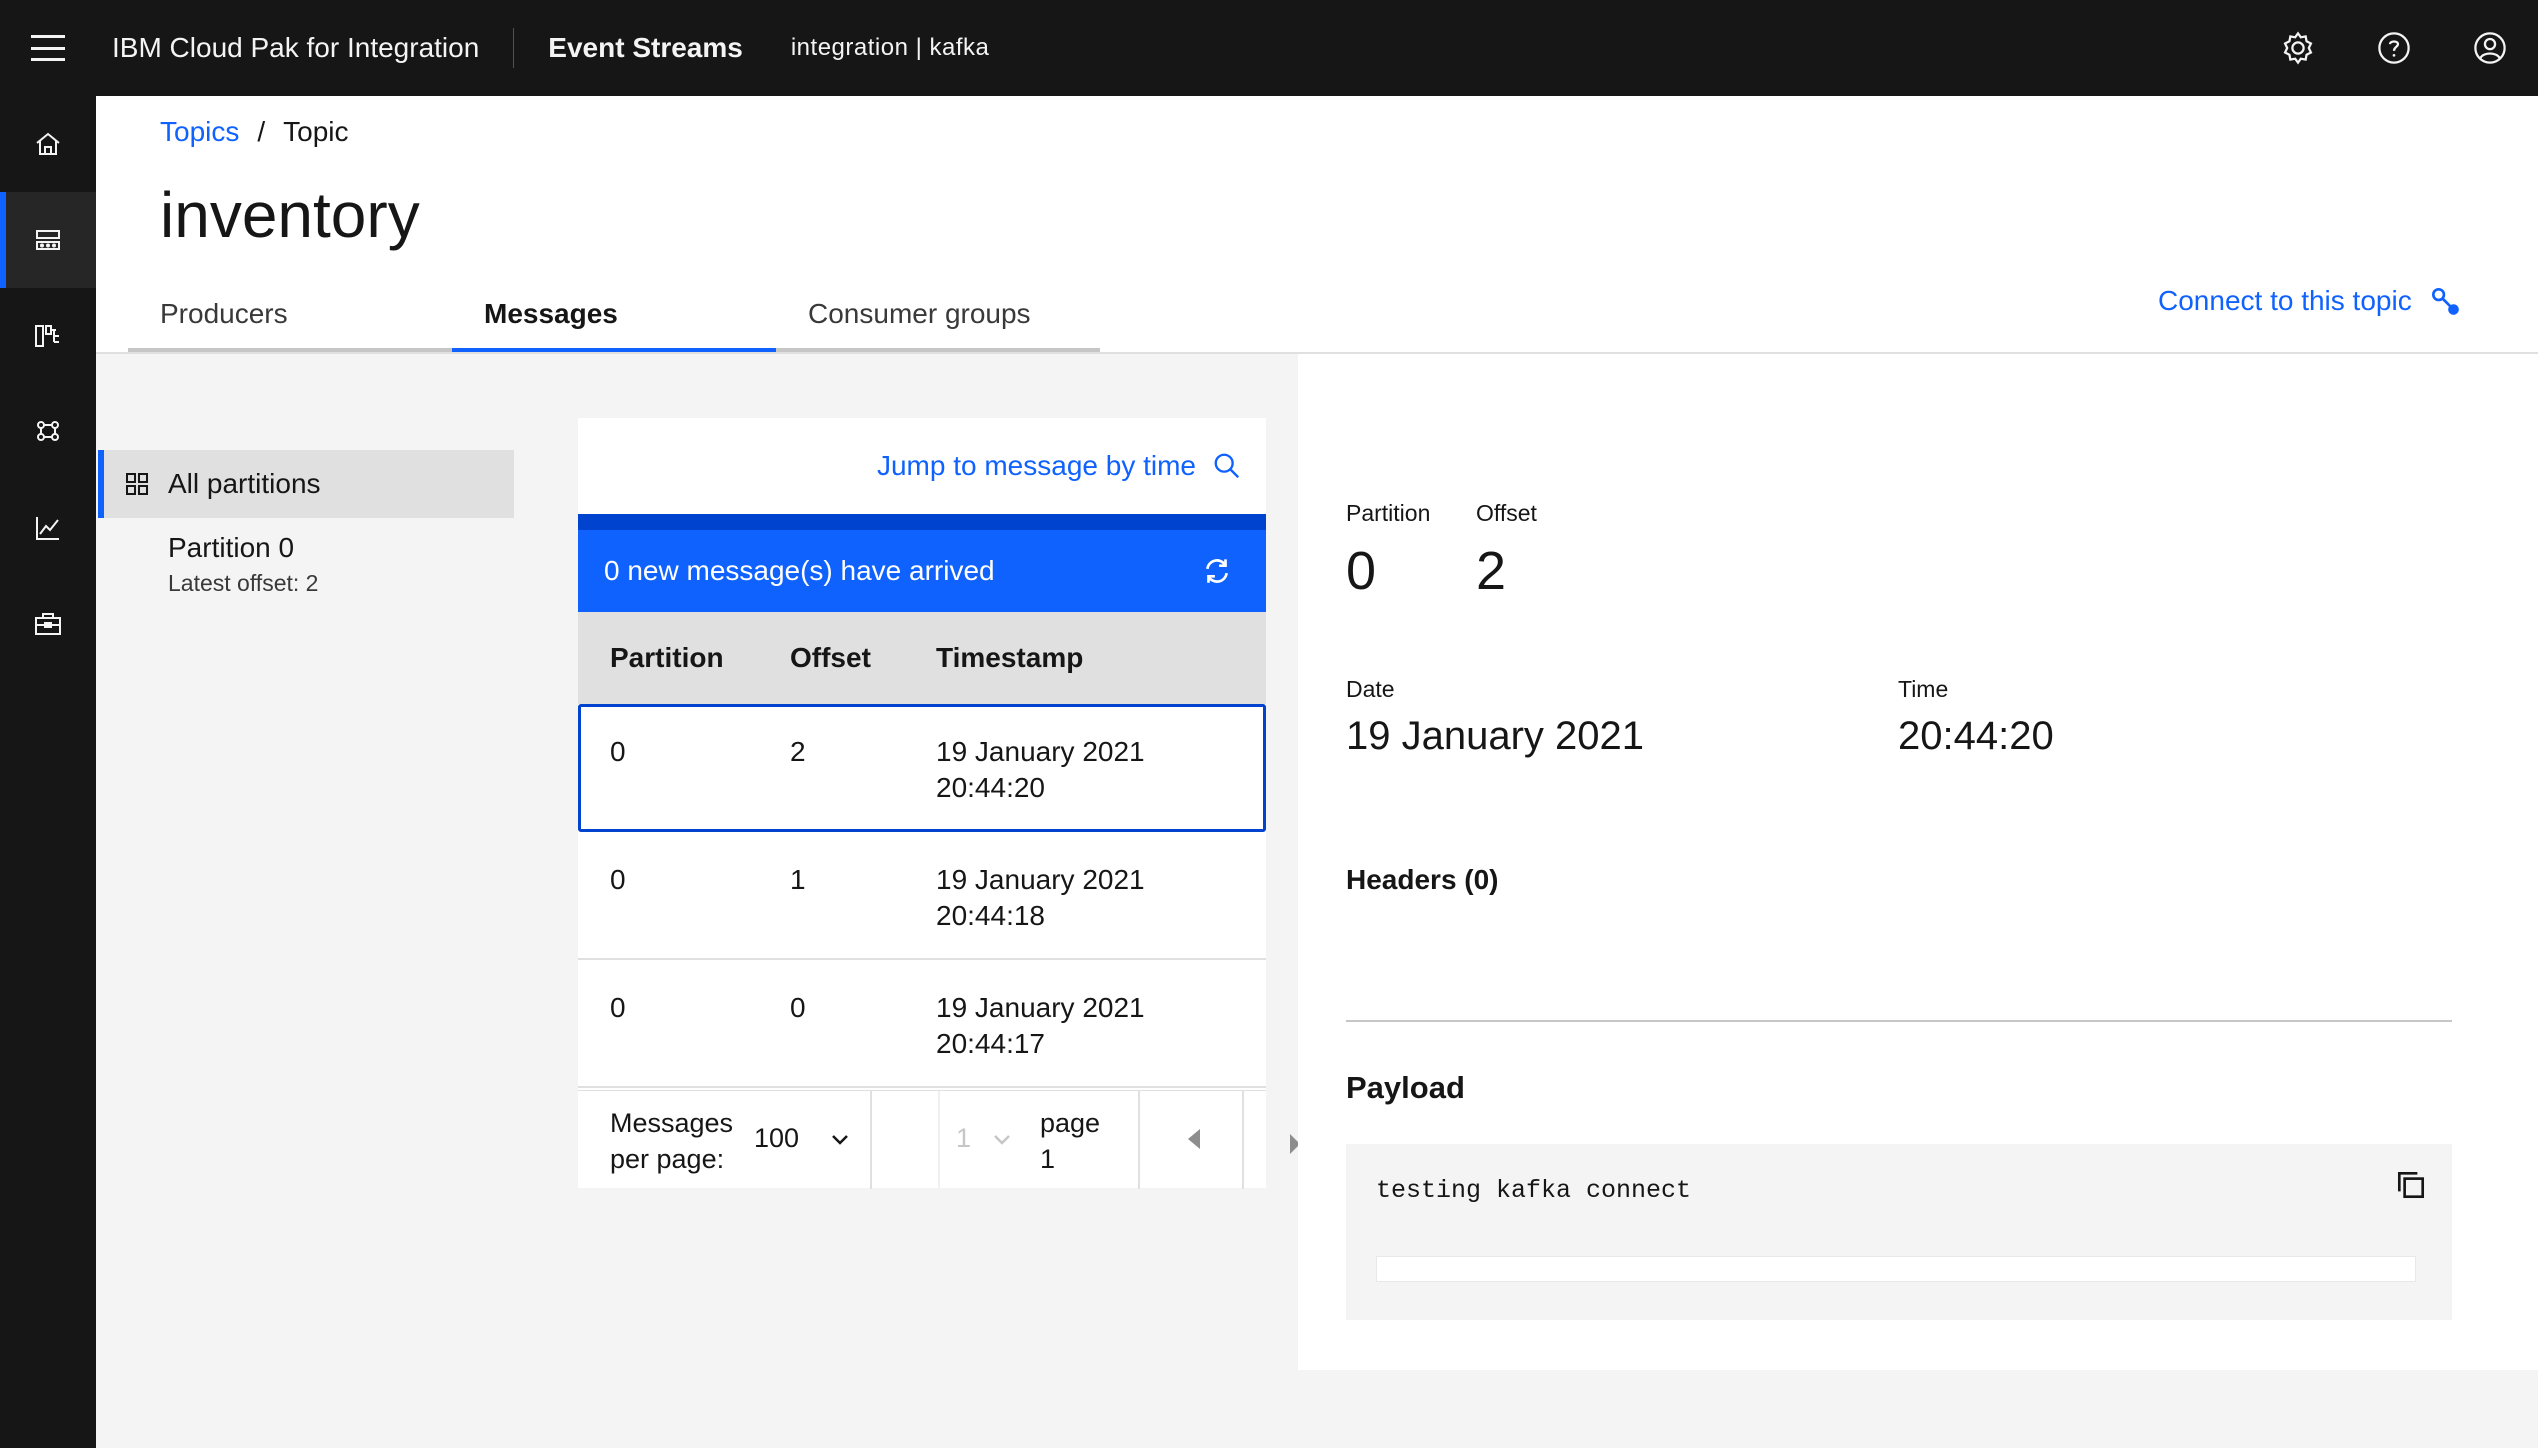 The height and width of the screenshot is (1448, 2538). What do you see at coordinates (243, 583) in the screenshot?
I see `partition-latest-offset: Latest offset: 2` at bounding box center [243, 583].